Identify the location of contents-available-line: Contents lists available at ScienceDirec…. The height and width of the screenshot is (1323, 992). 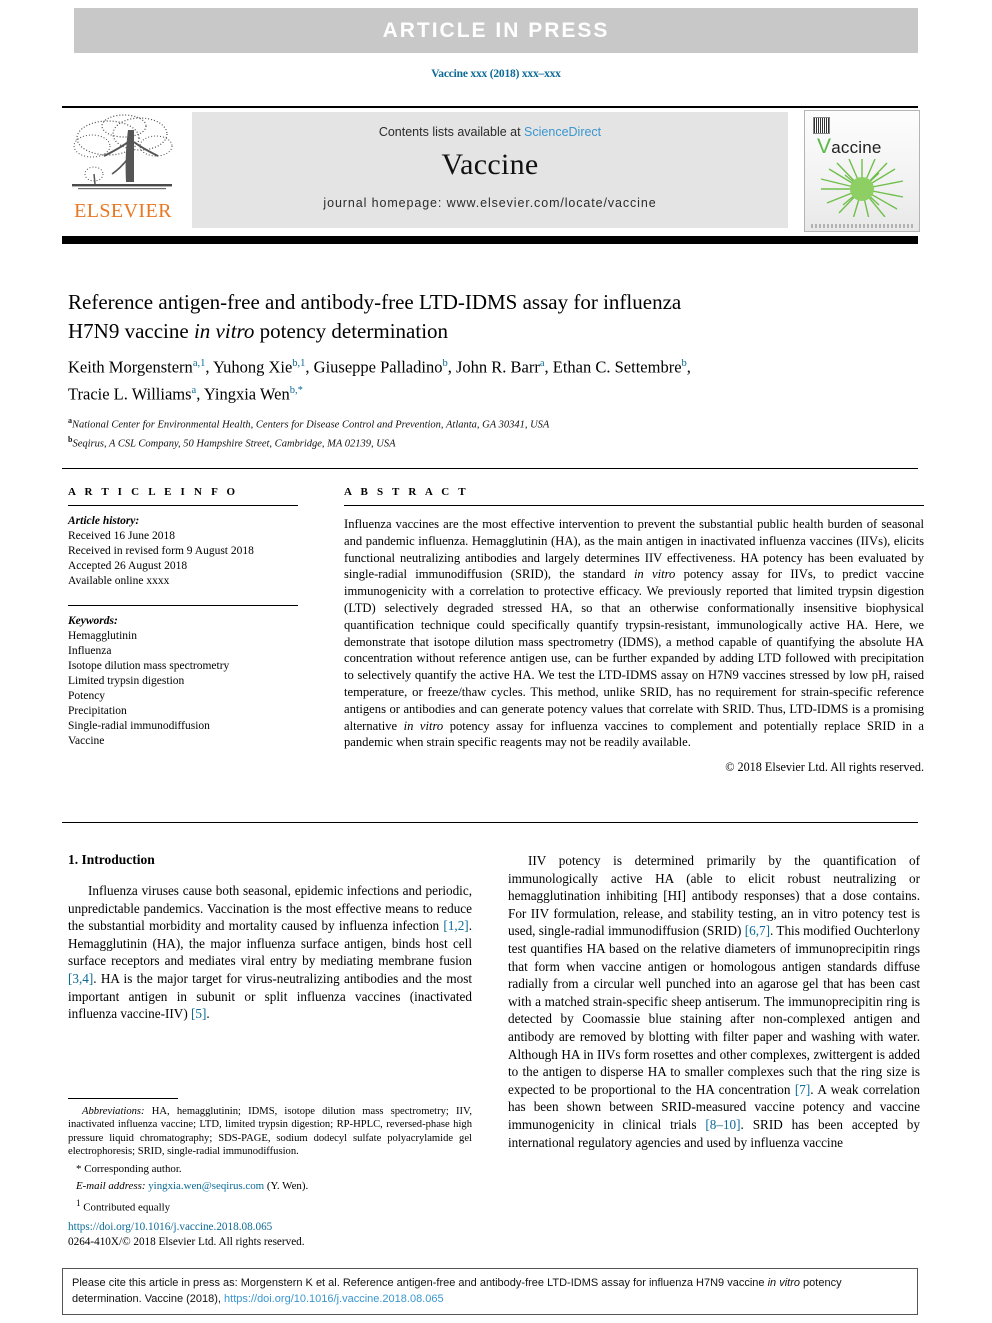
(490, 132).